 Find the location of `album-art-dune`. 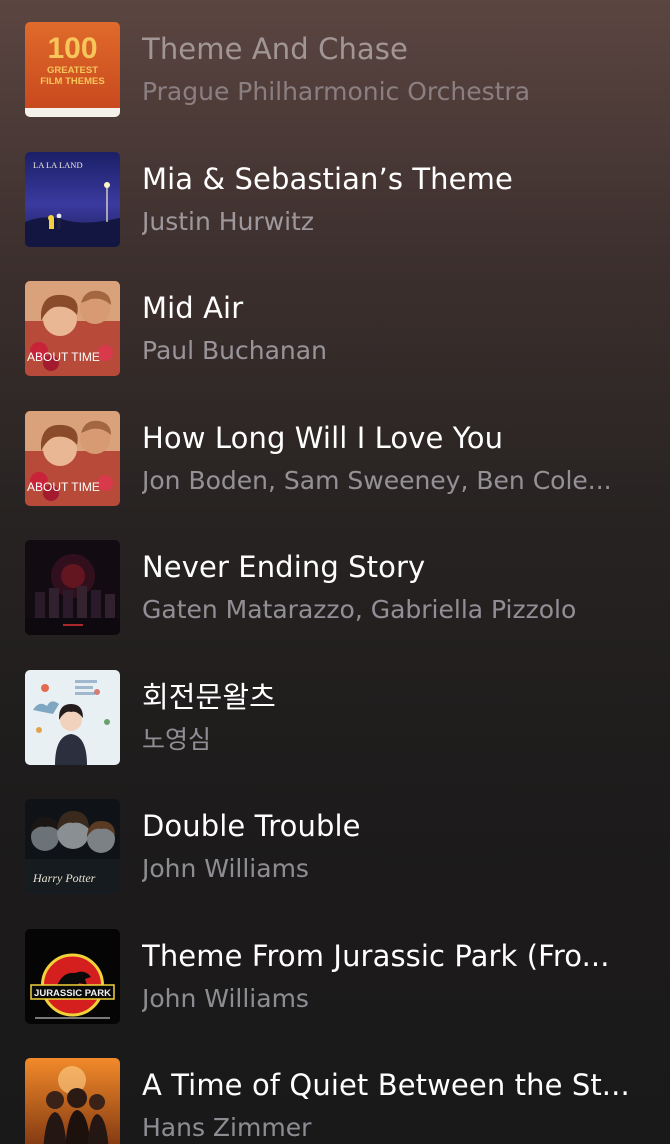

album-art-dune is located at coordinates (72, 1101).